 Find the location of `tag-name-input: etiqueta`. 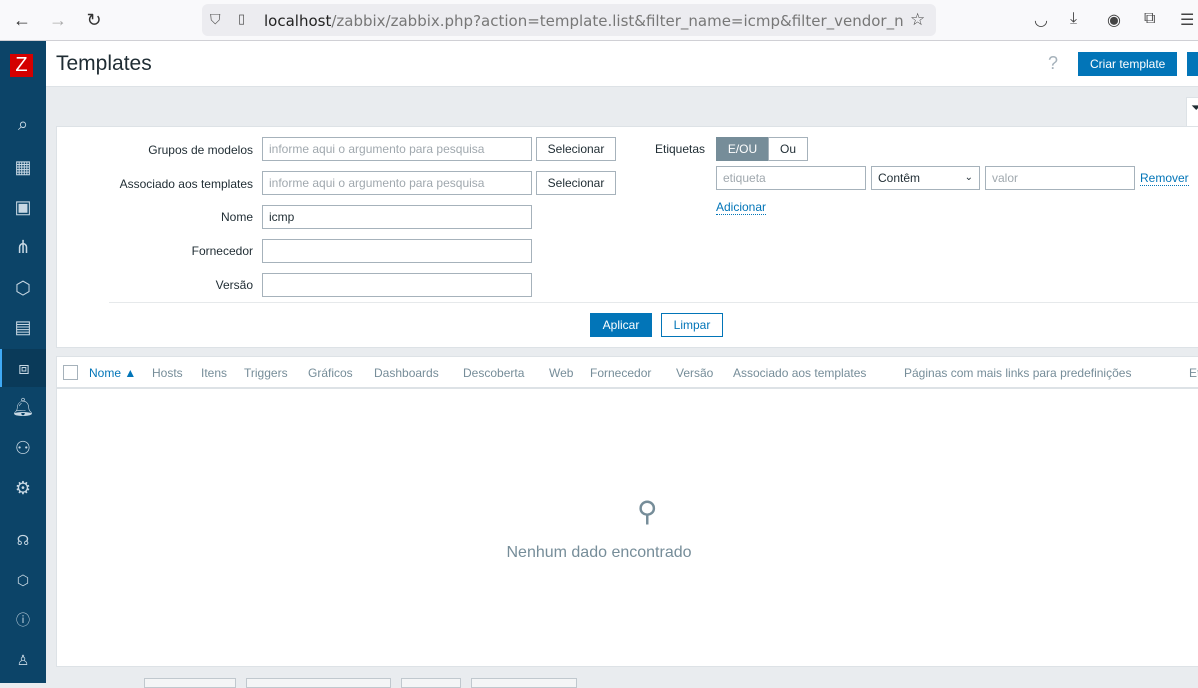

tag-name-input: etiqueta is located at coordinates (791, 178).